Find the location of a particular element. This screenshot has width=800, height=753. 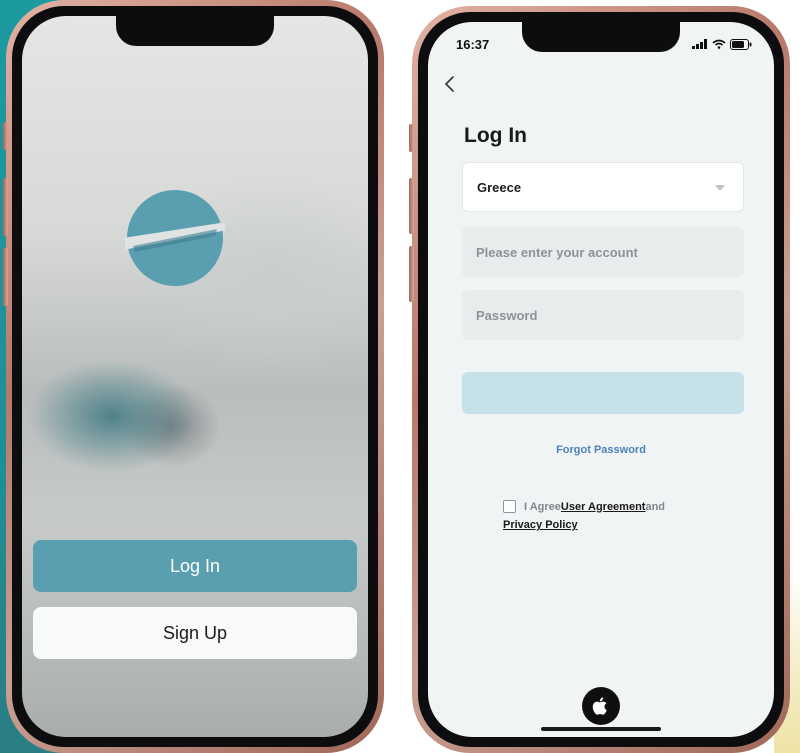

user-agreement-link: User Agreement is located at coordinates (603, 507).